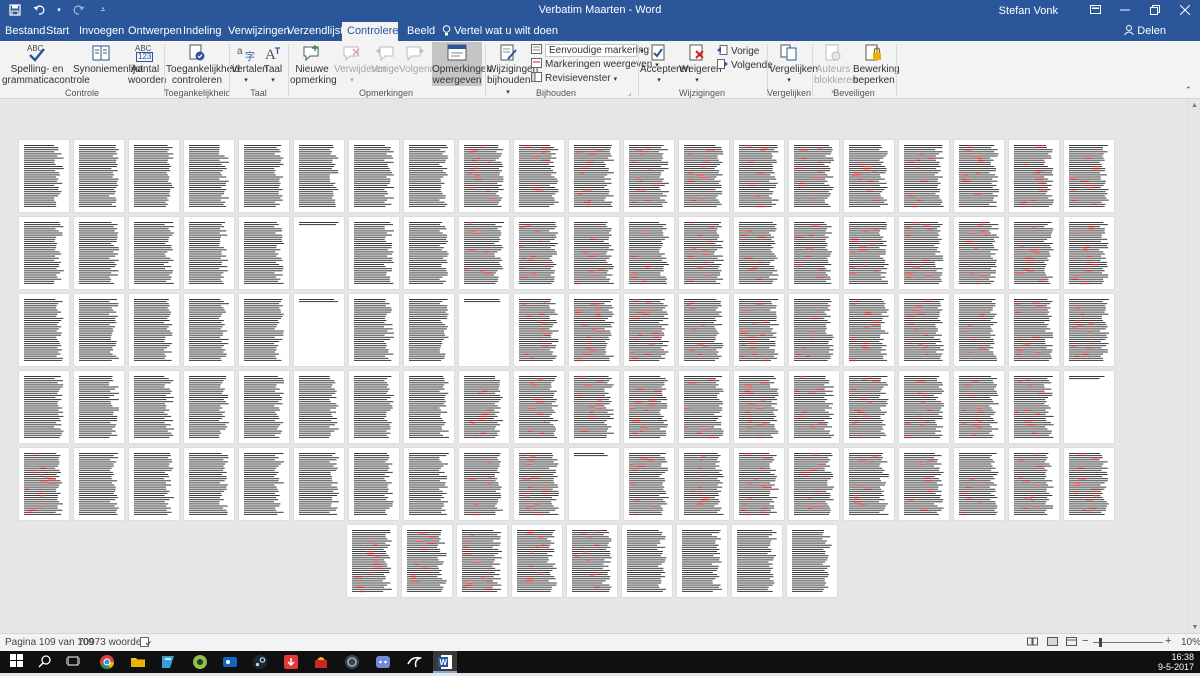  What do you see at coordinates (373, 31) in the screenshot?
I see `tab-controleren: Controleren` at bounding box center [373, 31].